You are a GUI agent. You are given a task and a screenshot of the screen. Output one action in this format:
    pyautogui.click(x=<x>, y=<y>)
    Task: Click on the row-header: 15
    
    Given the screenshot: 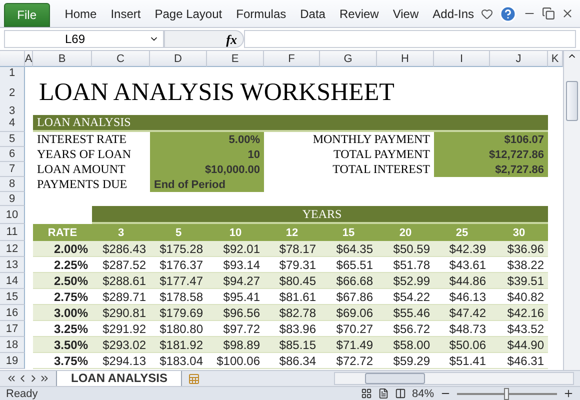 What is the action you would take?
    pyautogui.click(x=12, y=297)
    